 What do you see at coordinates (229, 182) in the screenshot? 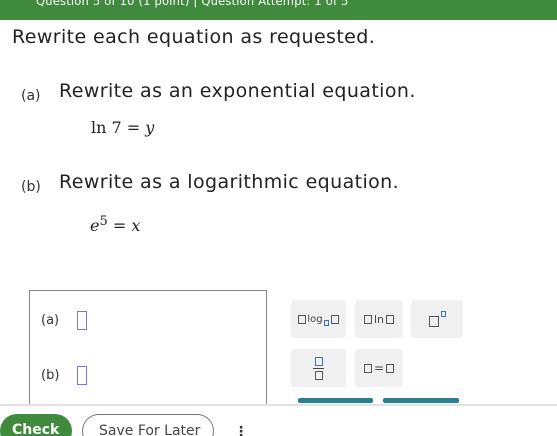
I see `part-b-prompt: Rewrite as a logarithmic equation.` at bounding box center [229, 182].